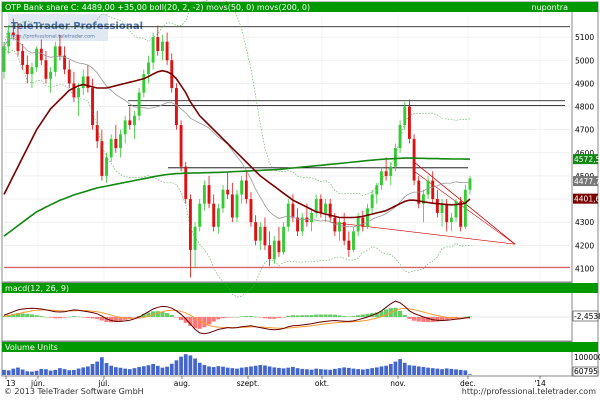 The width and height of the screenshot is (600, 400). What do you see at coordinates (398, 383) in the screenshot?
I see `x-tick-label: nov.` at bounding box center [398, 383].